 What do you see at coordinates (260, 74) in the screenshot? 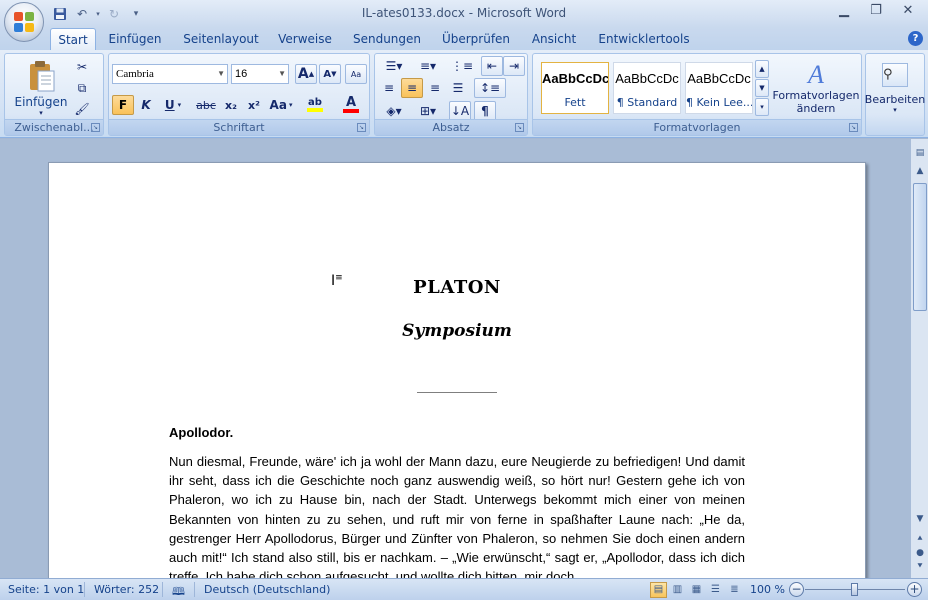
I see `font-size-combo: 16 ▼` at bounding box center [260, 74].